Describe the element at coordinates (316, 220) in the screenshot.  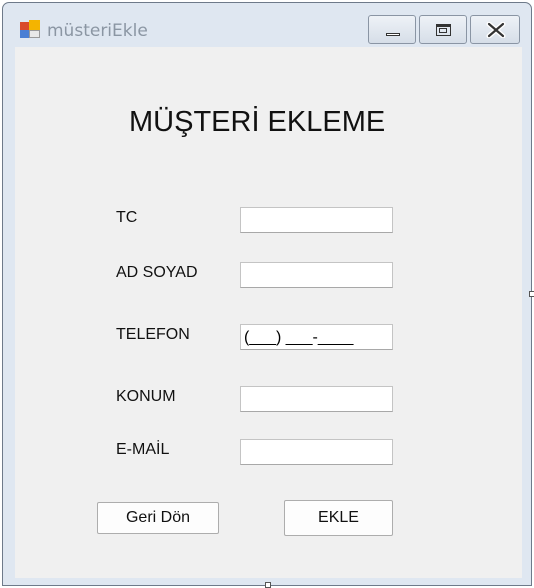
I see `tc-field` at that location.